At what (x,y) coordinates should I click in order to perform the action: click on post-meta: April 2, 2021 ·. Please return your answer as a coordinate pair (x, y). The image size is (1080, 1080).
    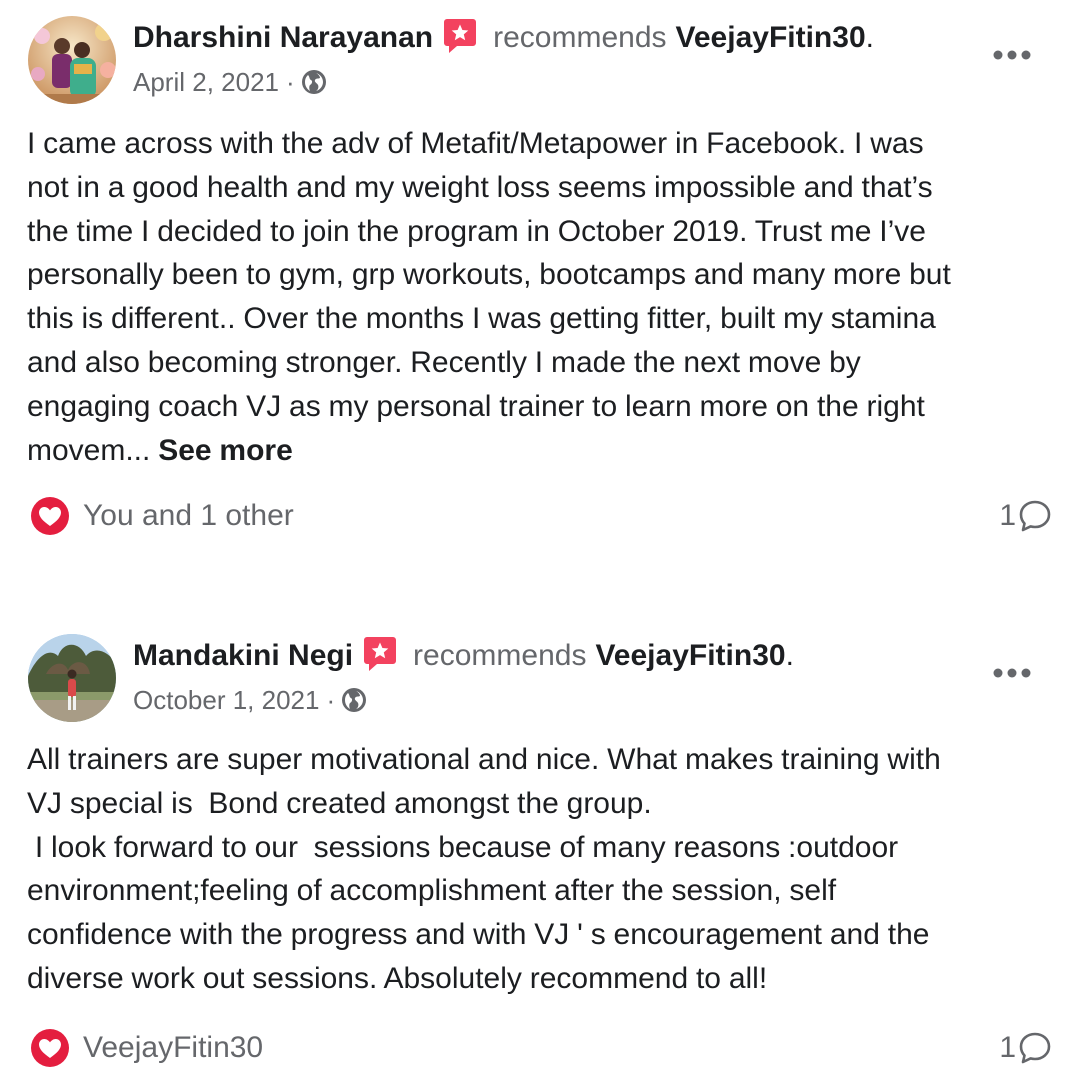
    Looking at the image, I should click on (230, 82).